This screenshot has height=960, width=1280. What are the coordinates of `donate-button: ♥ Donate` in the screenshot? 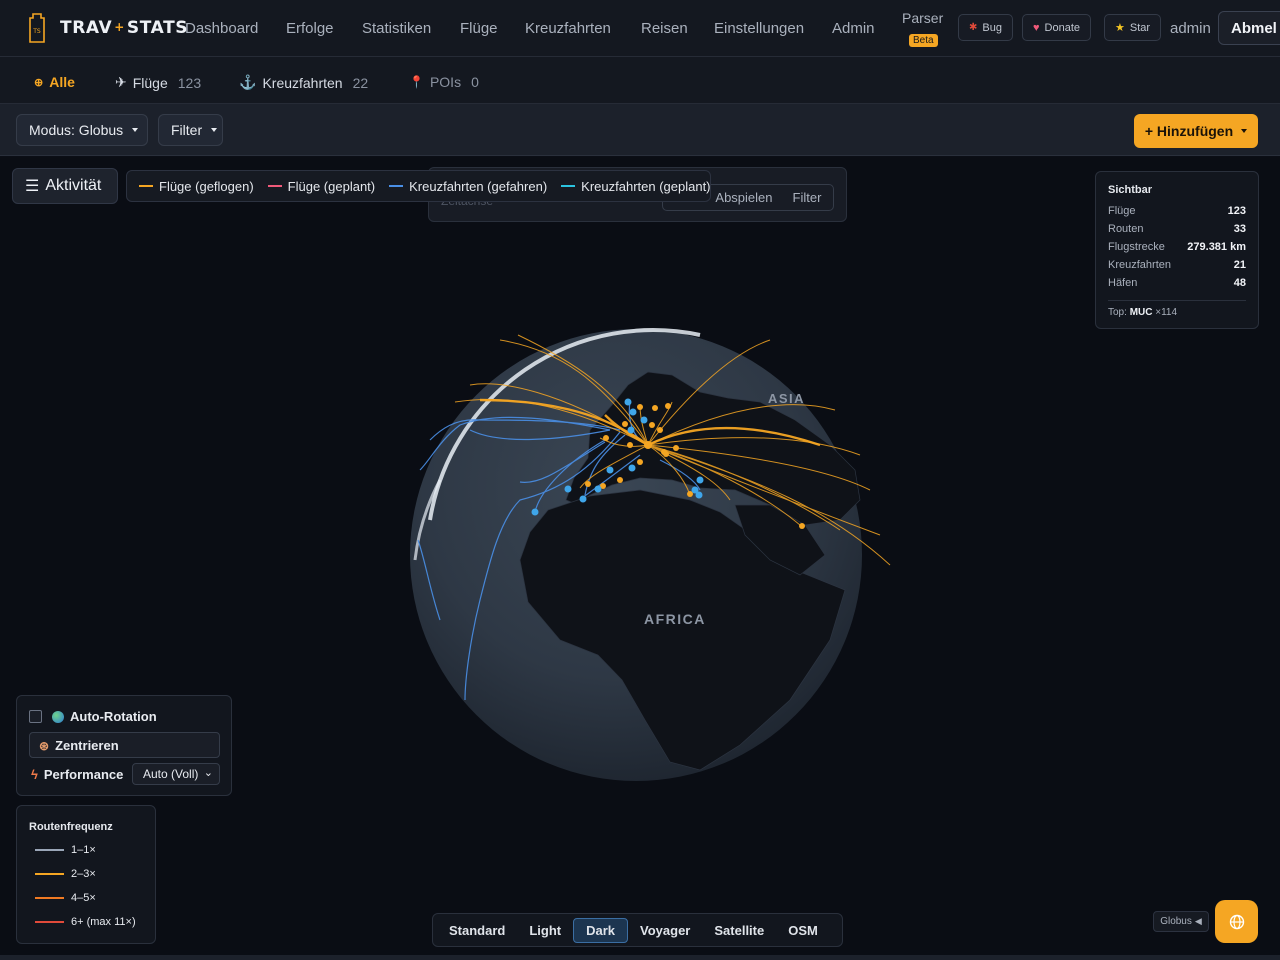 It's located at (1057, 27).